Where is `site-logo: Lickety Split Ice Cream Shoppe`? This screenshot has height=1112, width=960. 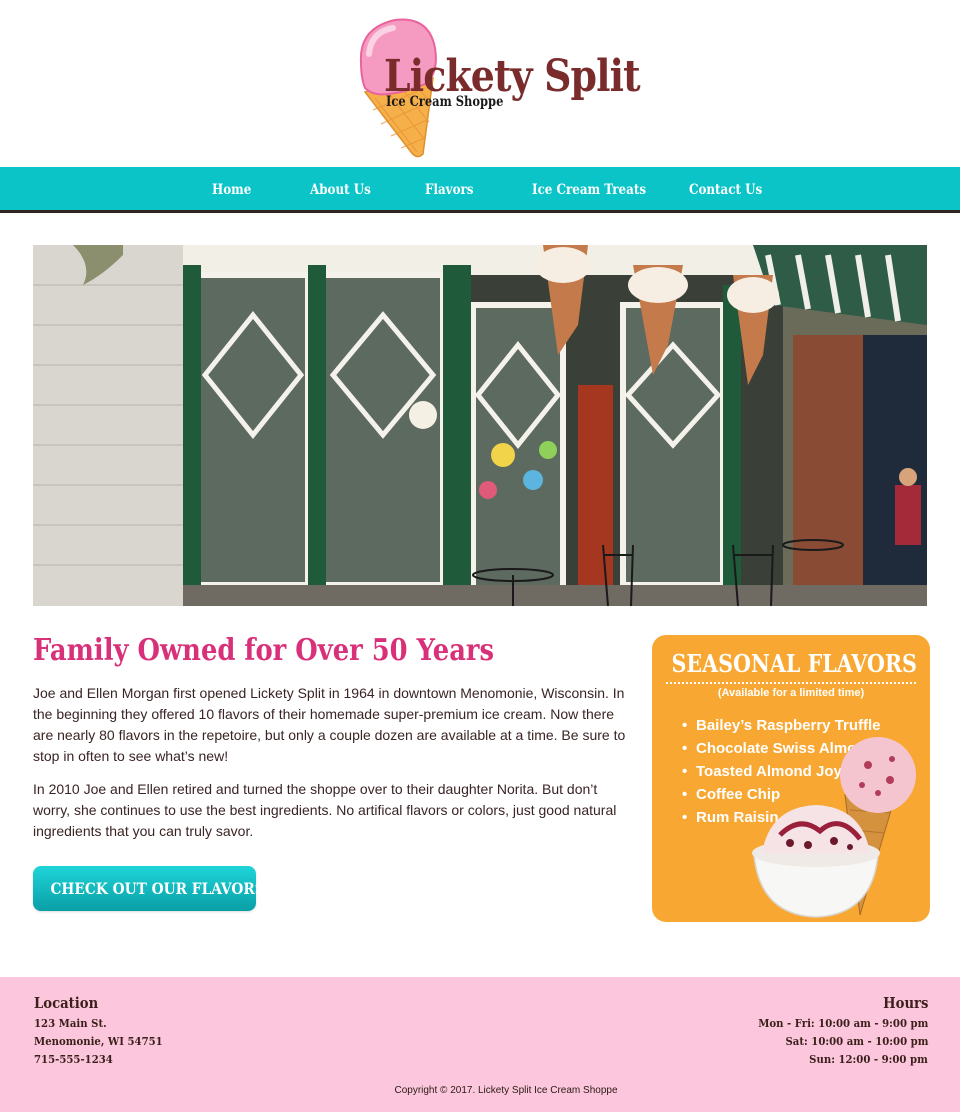 site-logo: Lickety Split Ice Cream Shoppe is located at coordinates (498, 86).